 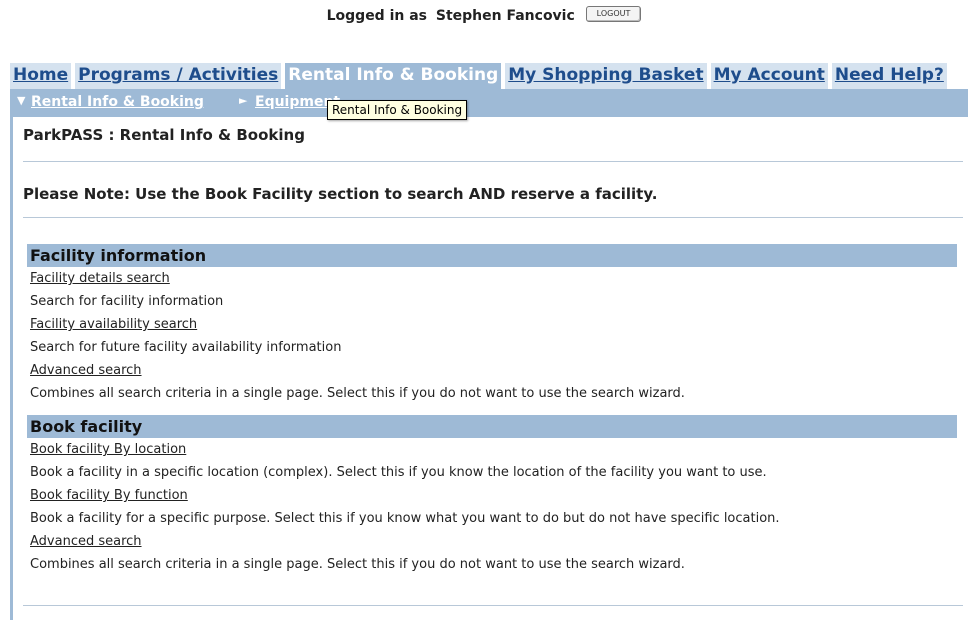 I want to click on tab-my-account: My Account, so click(x=769, y=76).